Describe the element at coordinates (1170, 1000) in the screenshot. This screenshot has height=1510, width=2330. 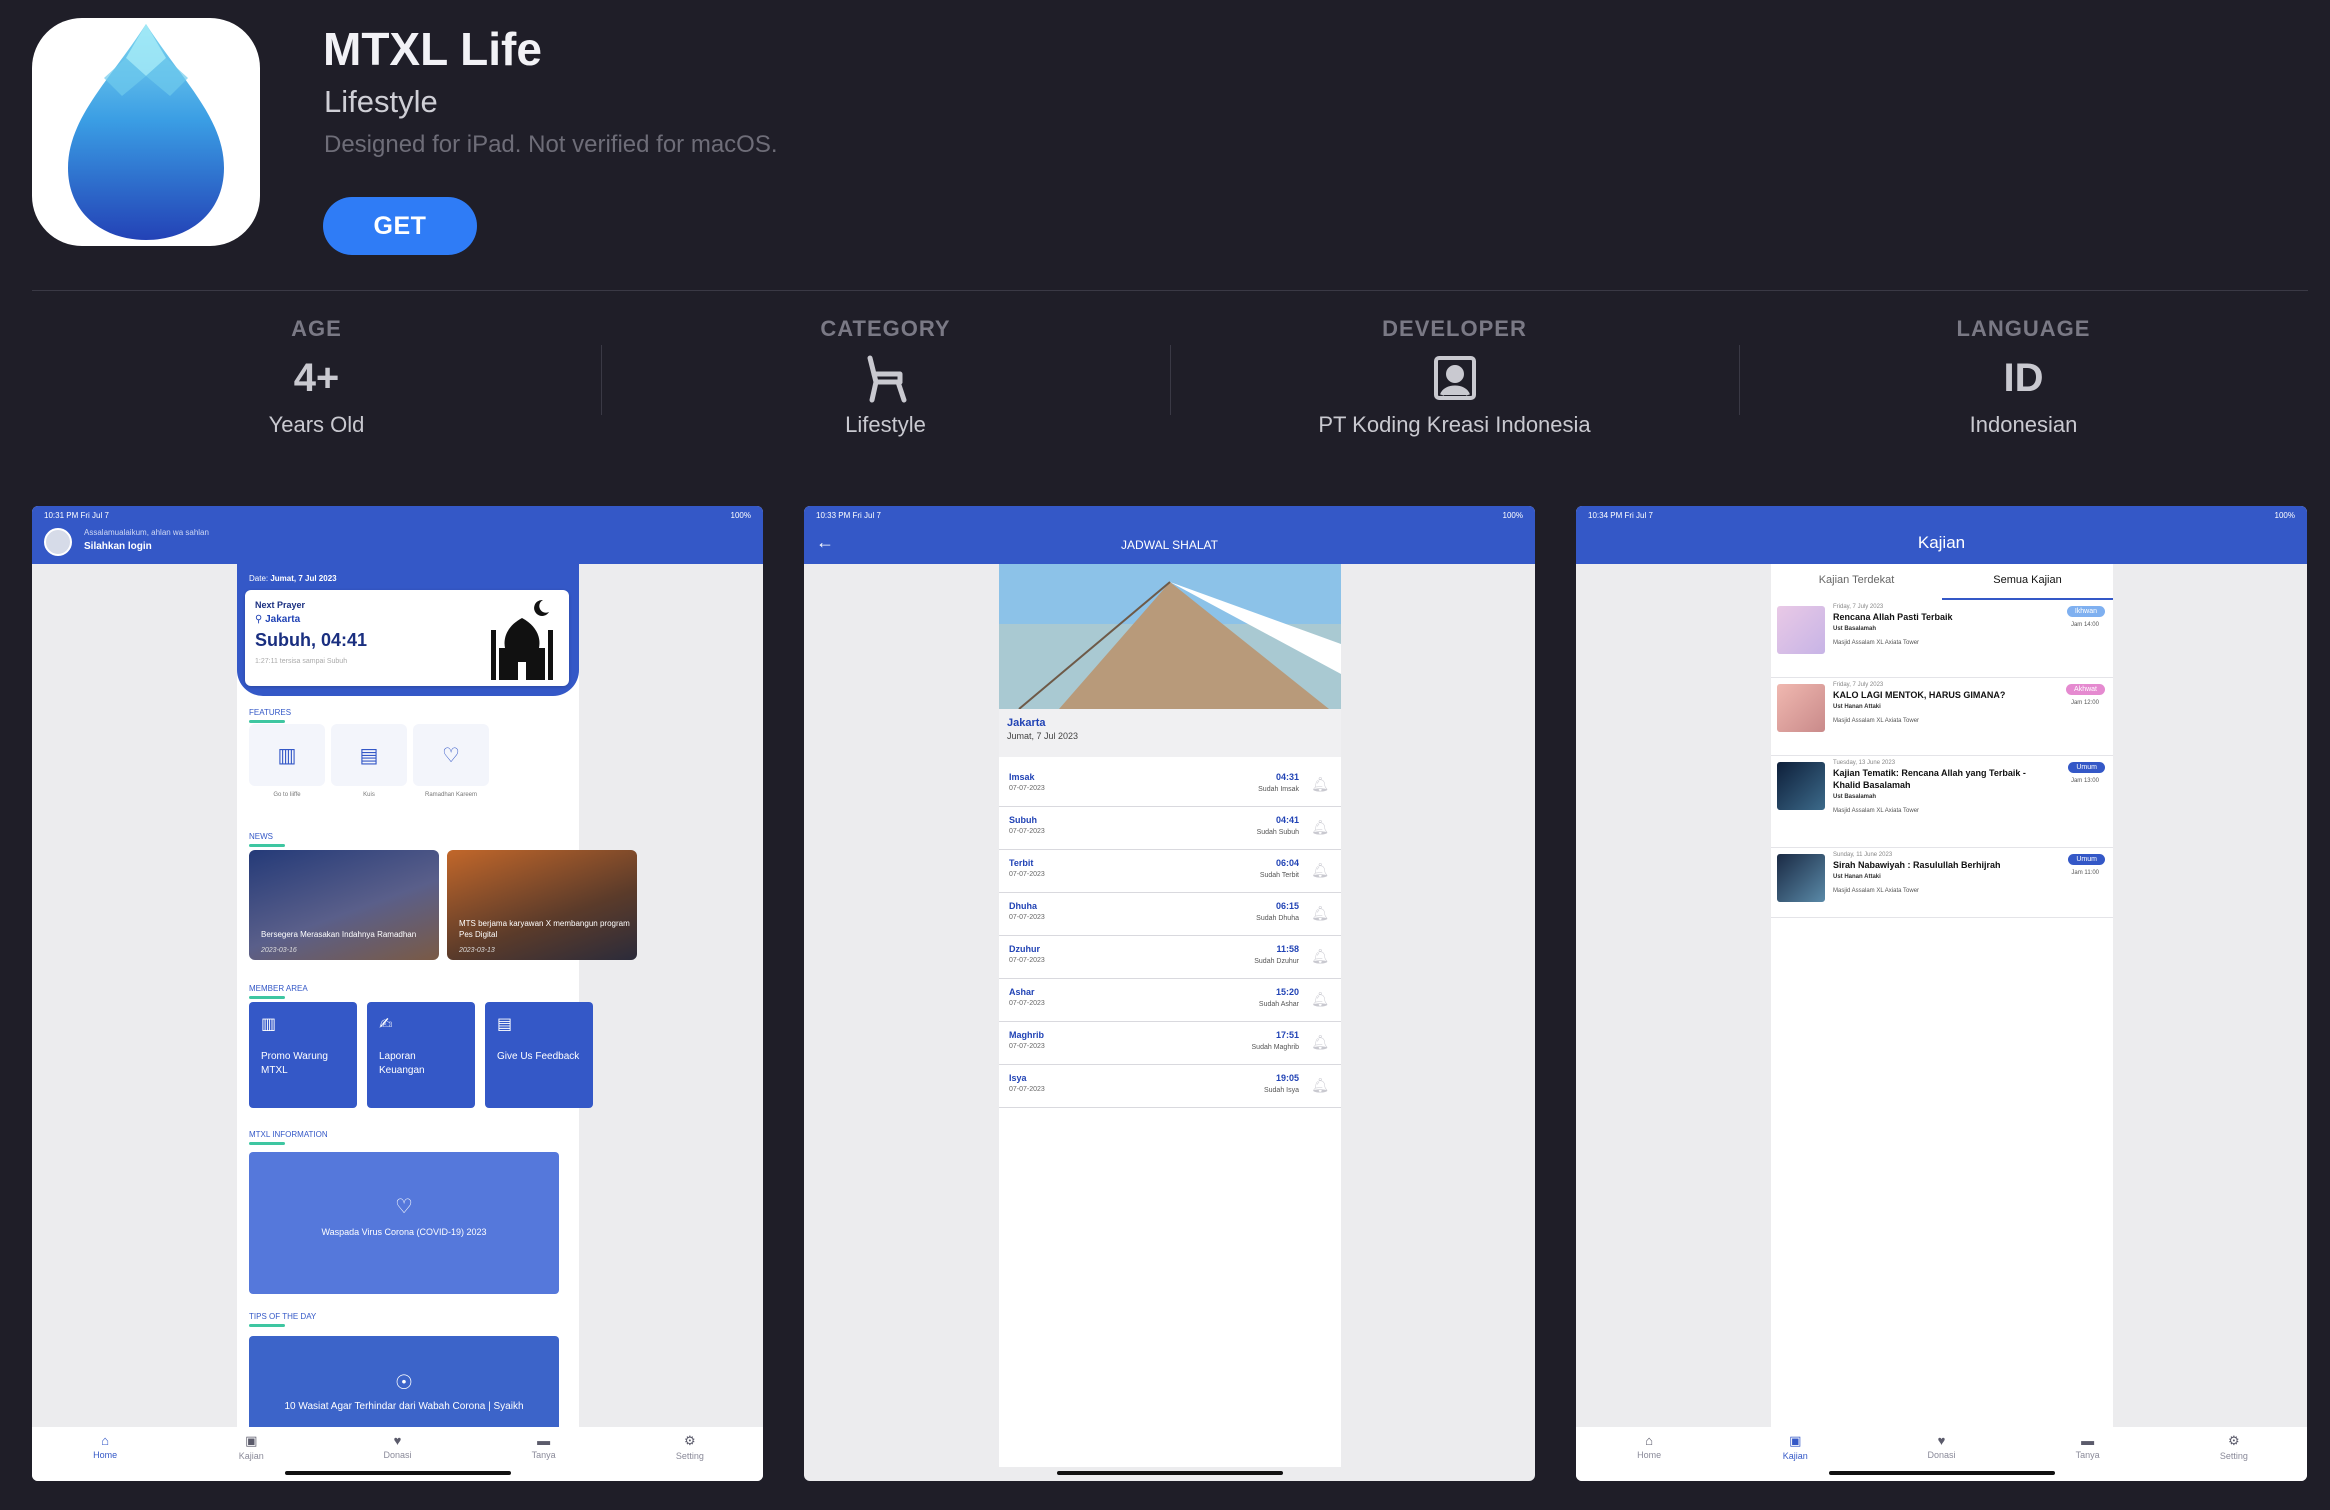
I see `prayer-row: Ashar 07-07-2023 15:20 Sudah Ashar 🔔︎` at that location.